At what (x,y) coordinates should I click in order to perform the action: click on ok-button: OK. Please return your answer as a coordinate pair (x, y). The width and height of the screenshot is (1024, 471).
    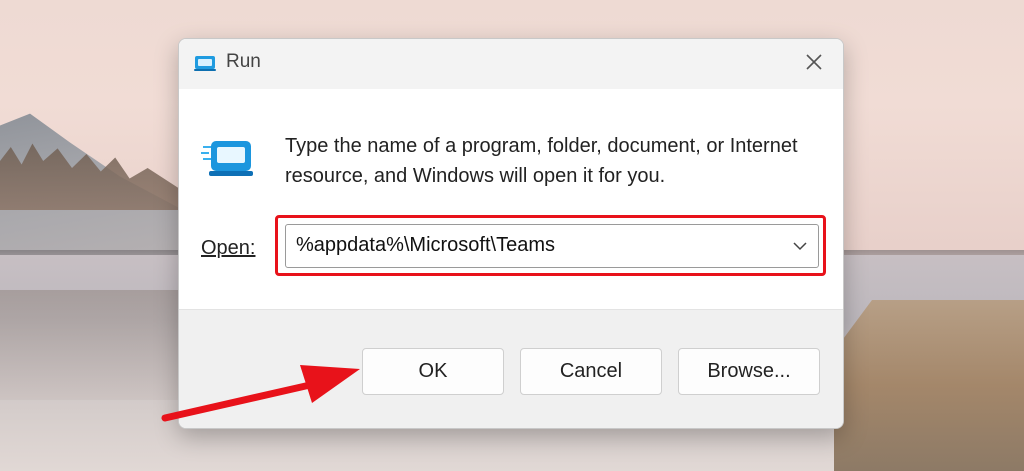
    Looking at the image, I should click on (433, 371).